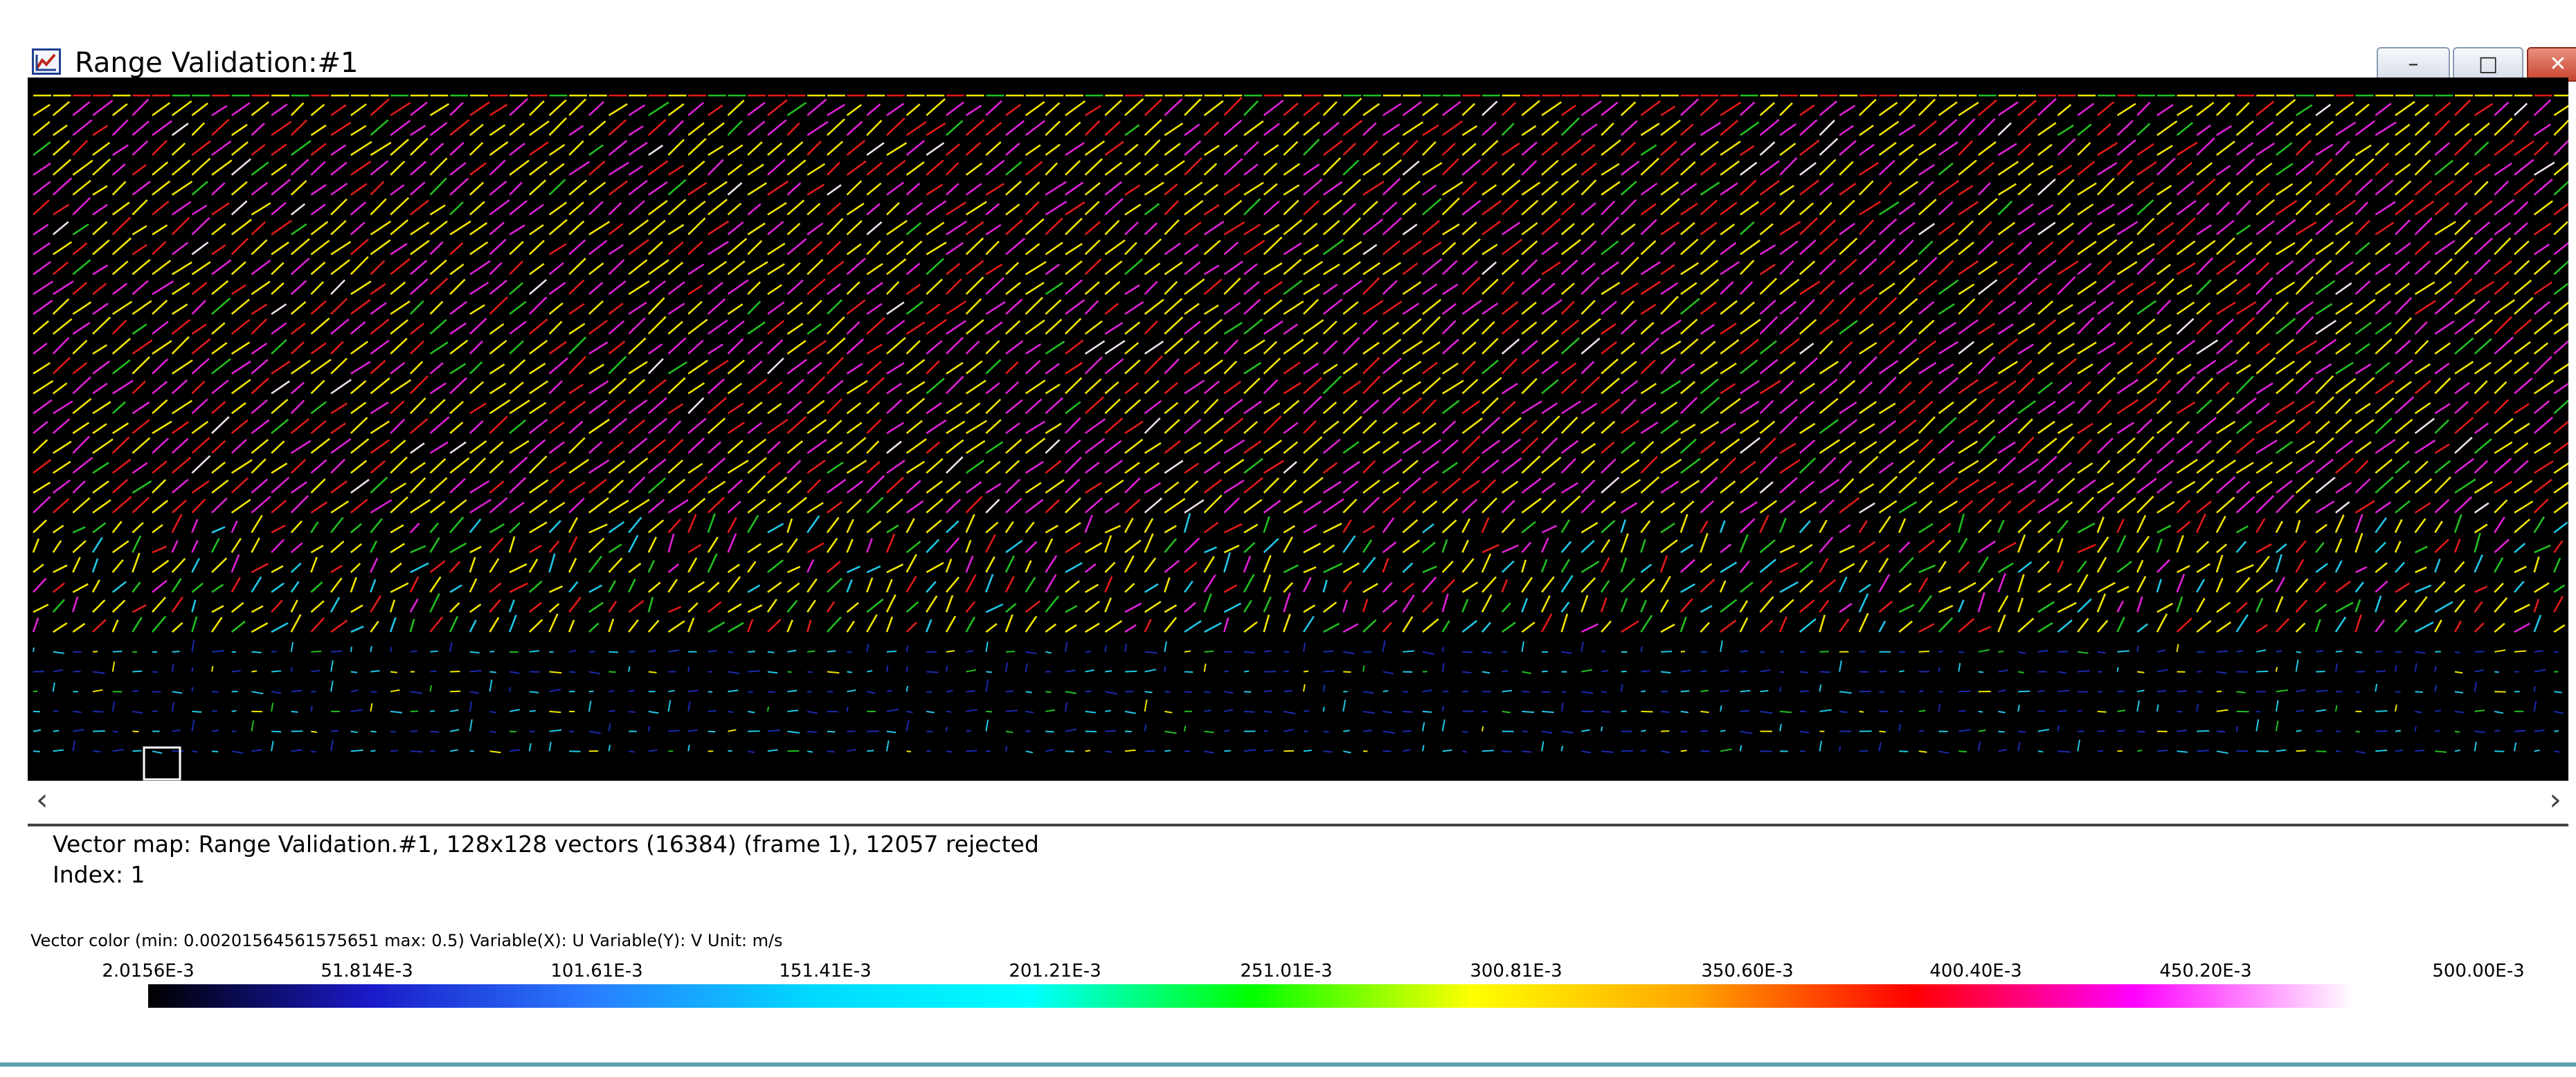  I want to click on title-bar: Range Validation:#1 – □ ✕, so click(1288, 48).